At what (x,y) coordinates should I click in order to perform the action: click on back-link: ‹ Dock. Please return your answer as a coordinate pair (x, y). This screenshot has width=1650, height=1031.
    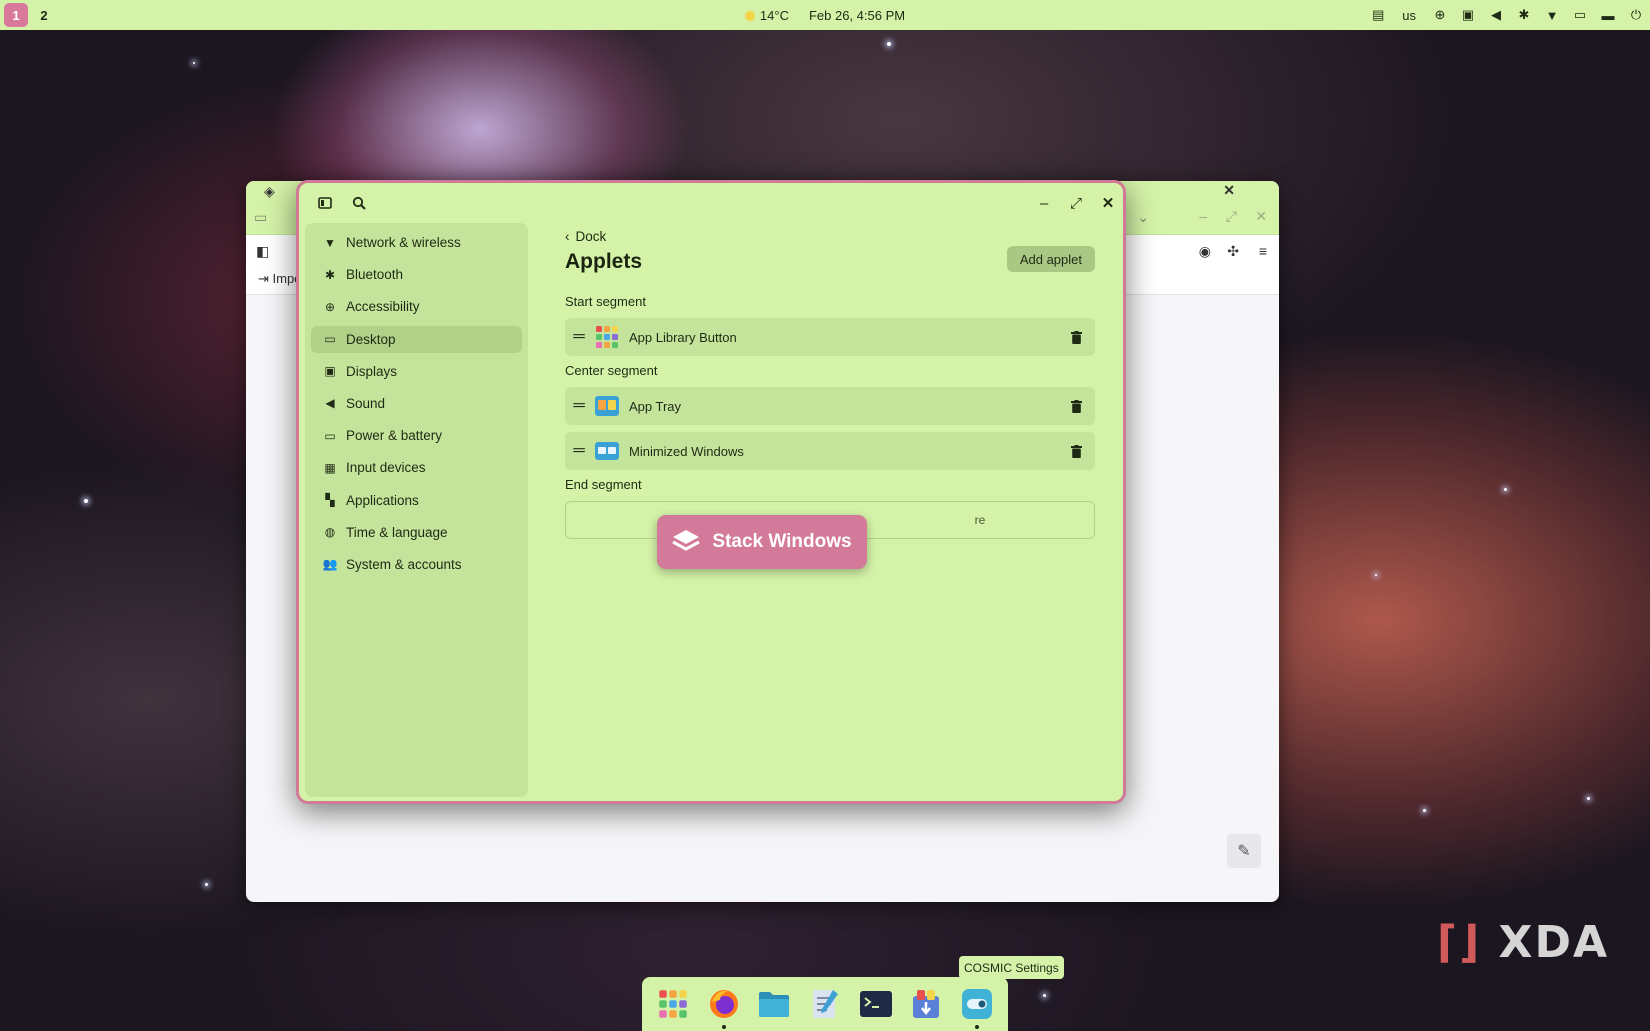
    Looking at the image, I should click on (830, 236).